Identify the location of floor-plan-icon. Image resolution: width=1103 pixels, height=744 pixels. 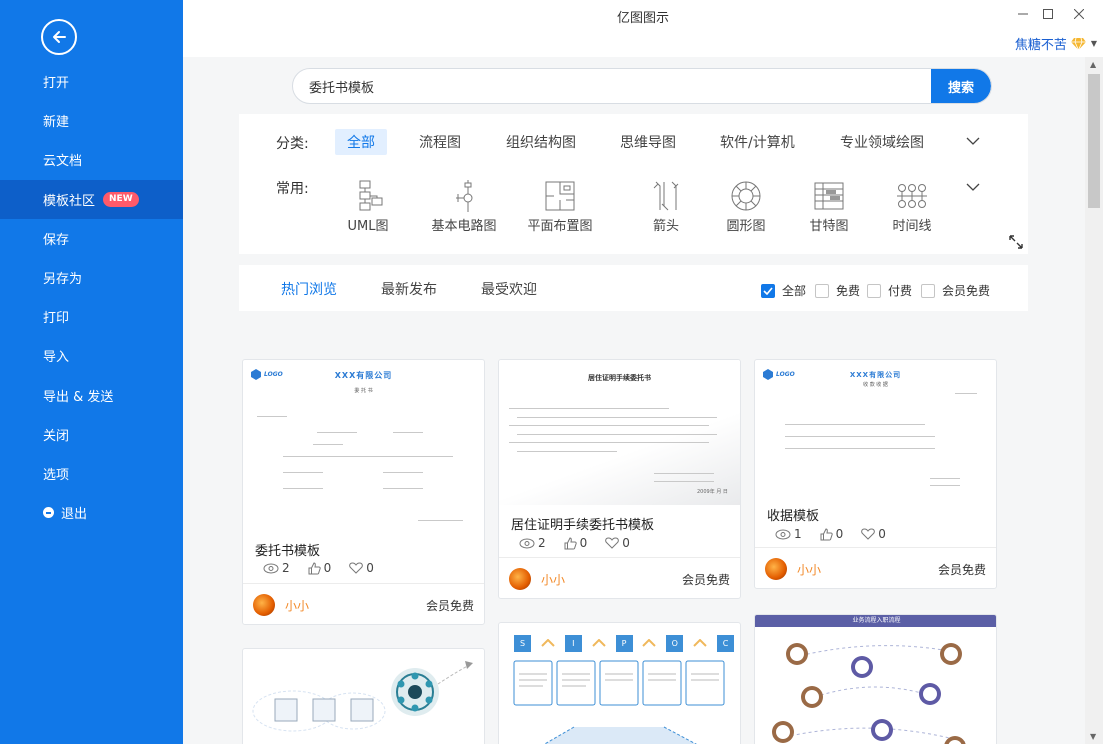
(560, 196).